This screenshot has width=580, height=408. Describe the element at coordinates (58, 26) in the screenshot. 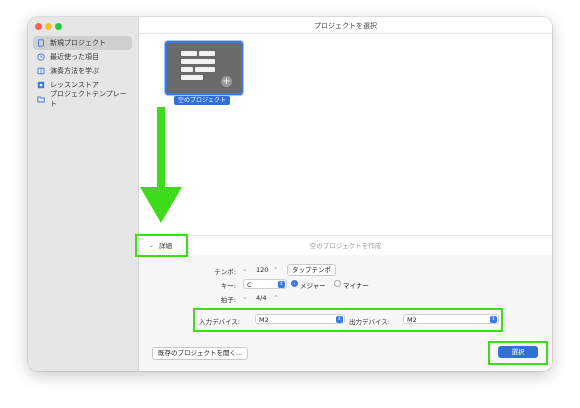

I see `zoom-window-button` at that location.